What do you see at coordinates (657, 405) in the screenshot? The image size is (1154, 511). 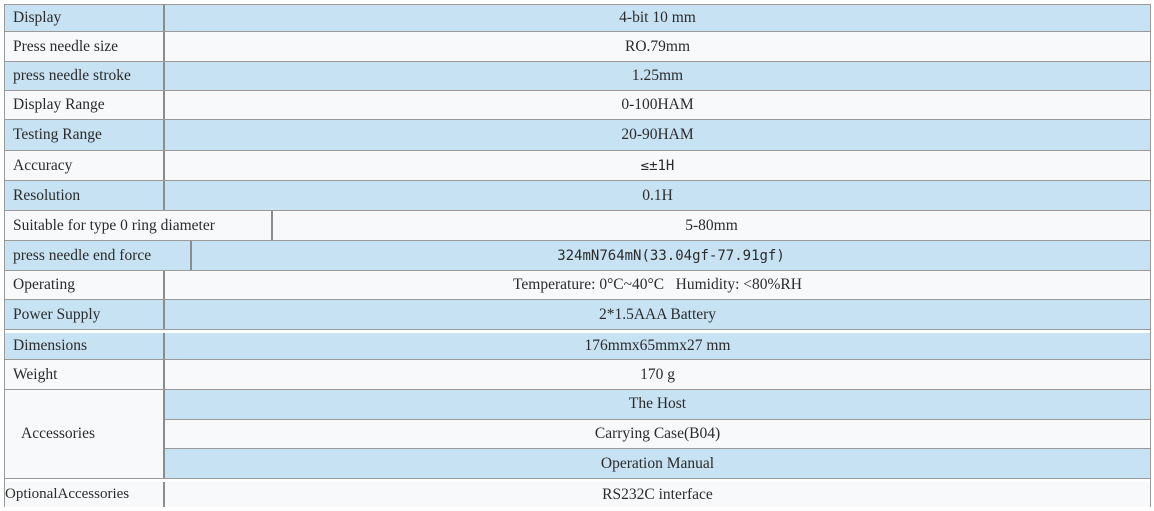 I see `list-item: The Host` at bounding box center [657, 405].